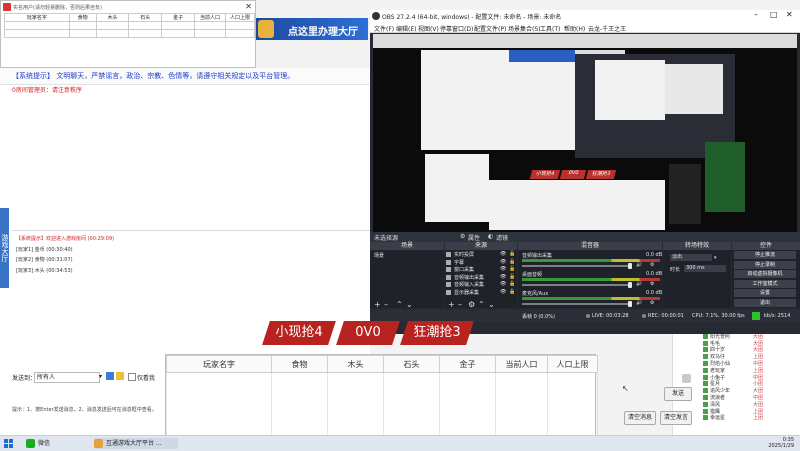 Image resolution: width=800 pixels, height=451 pixels. I want to click on transitions-dock-header: 转场特效, so click(697, 246).